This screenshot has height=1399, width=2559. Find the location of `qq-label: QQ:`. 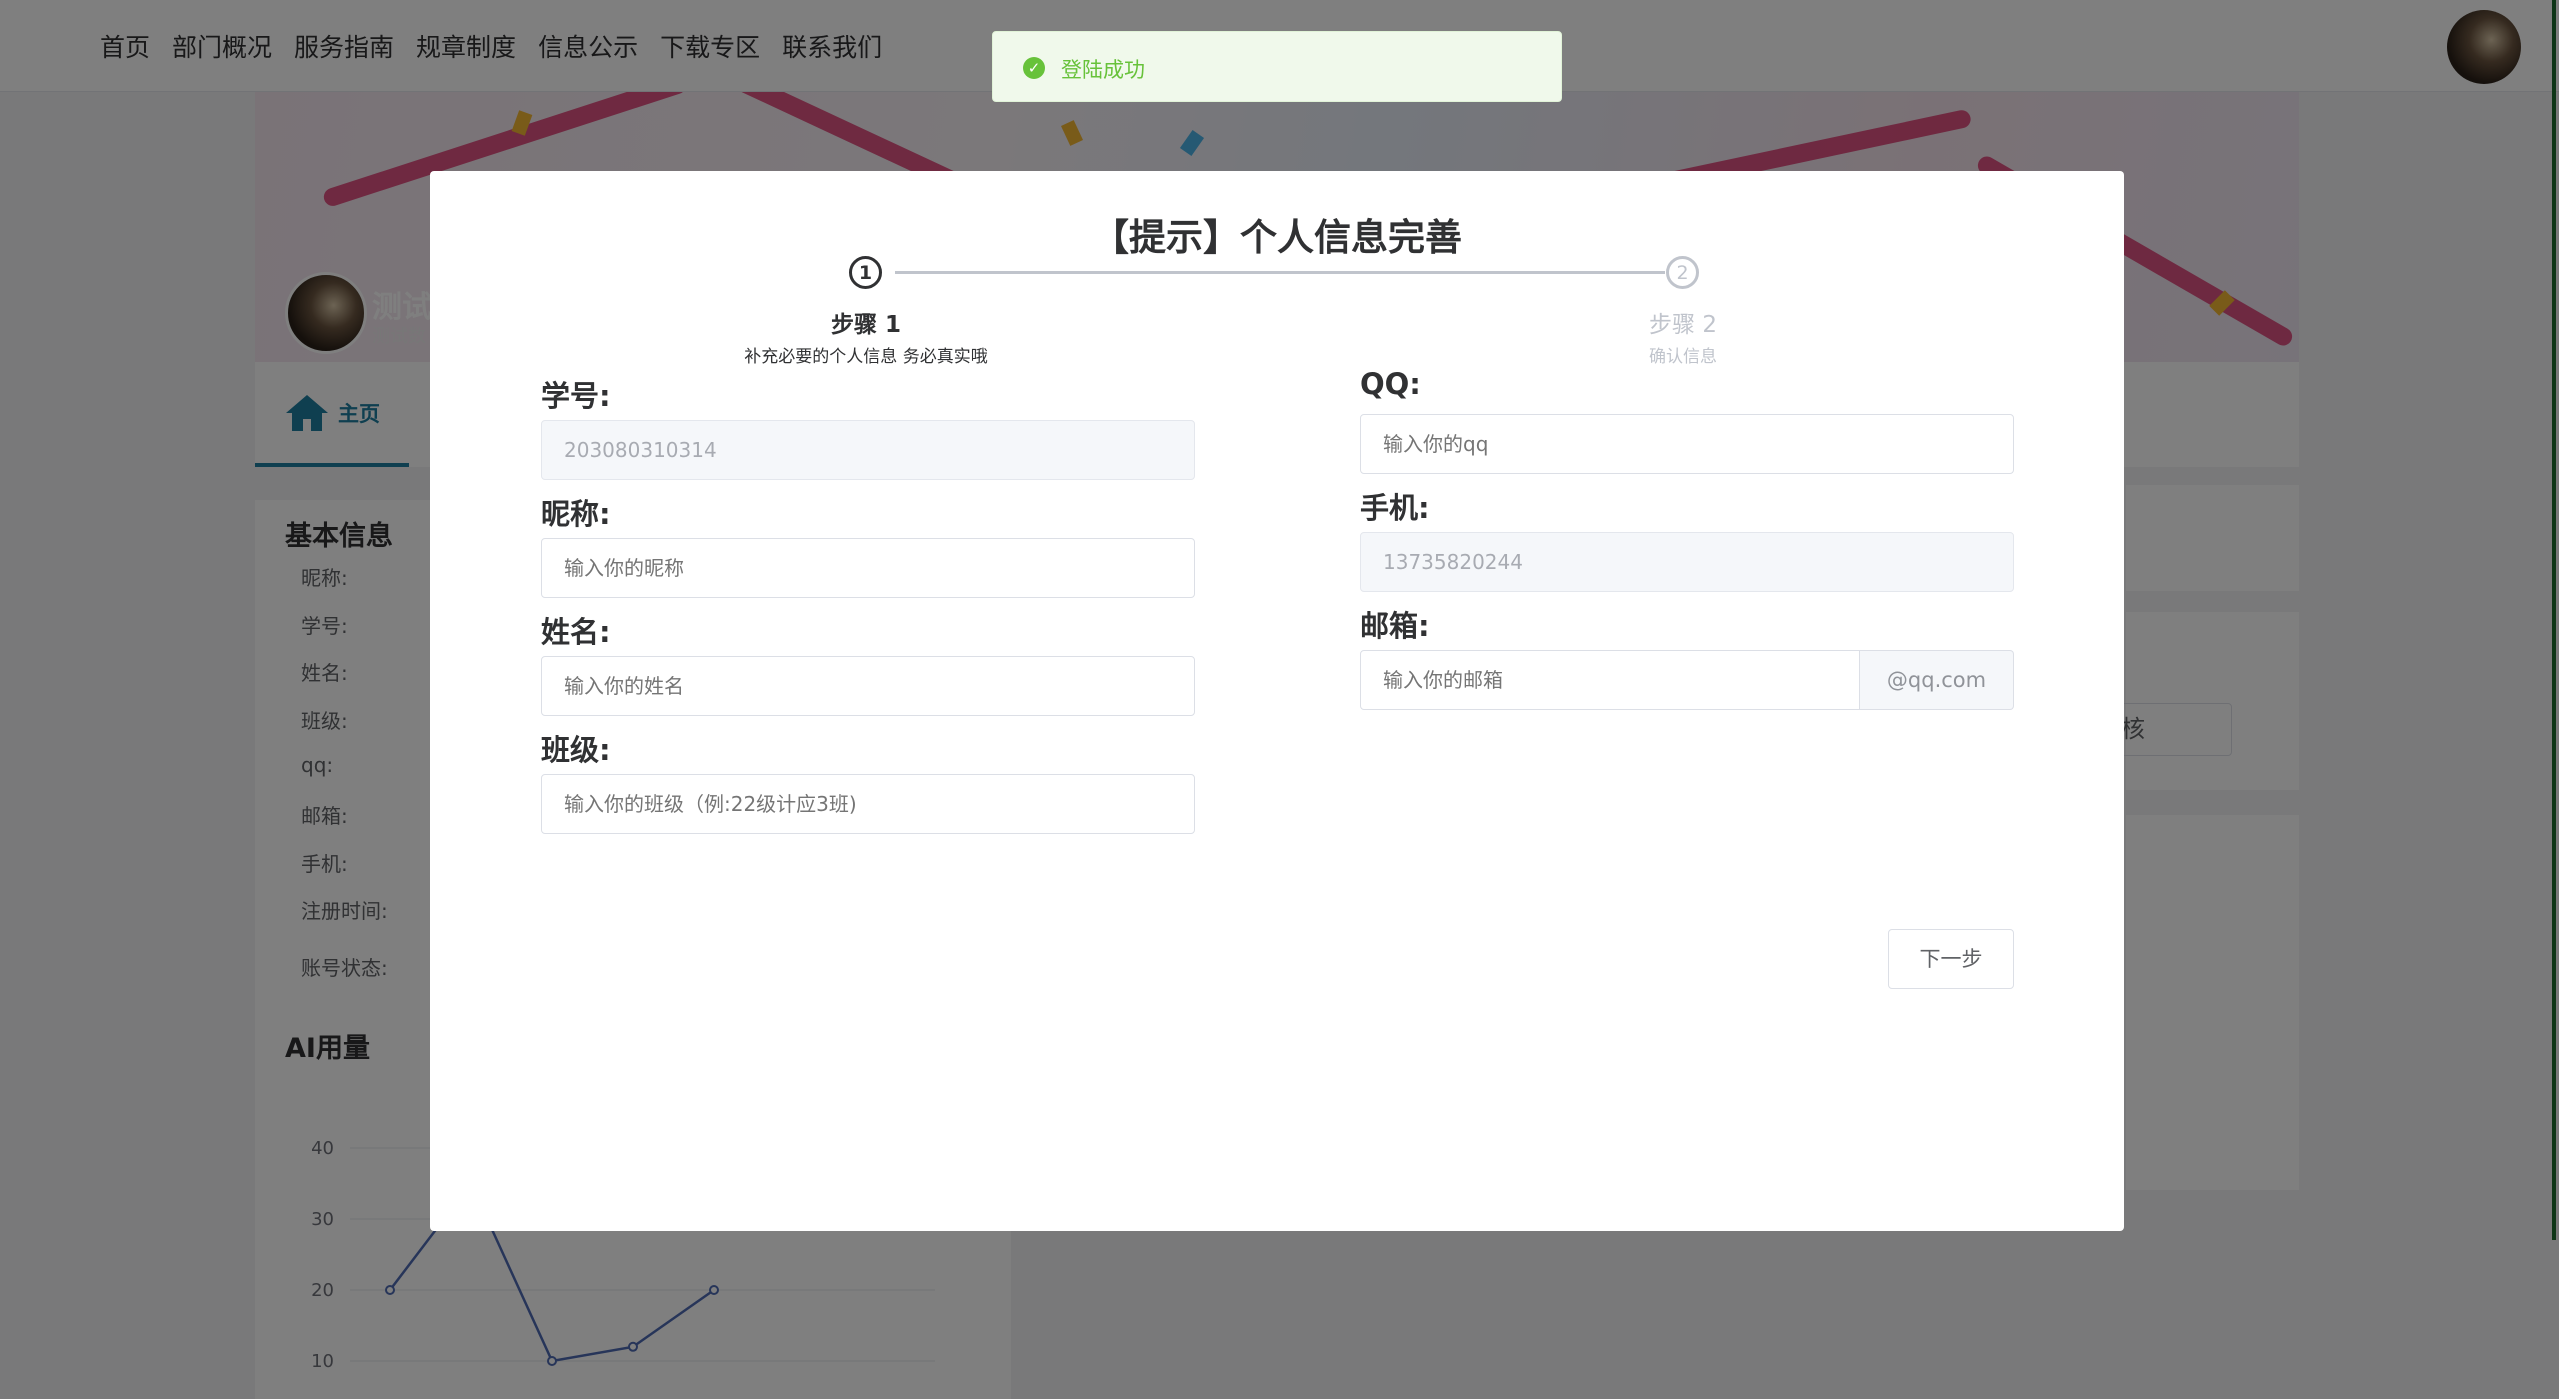

qq-label: QQ: is located at coordinates (1390, 384).